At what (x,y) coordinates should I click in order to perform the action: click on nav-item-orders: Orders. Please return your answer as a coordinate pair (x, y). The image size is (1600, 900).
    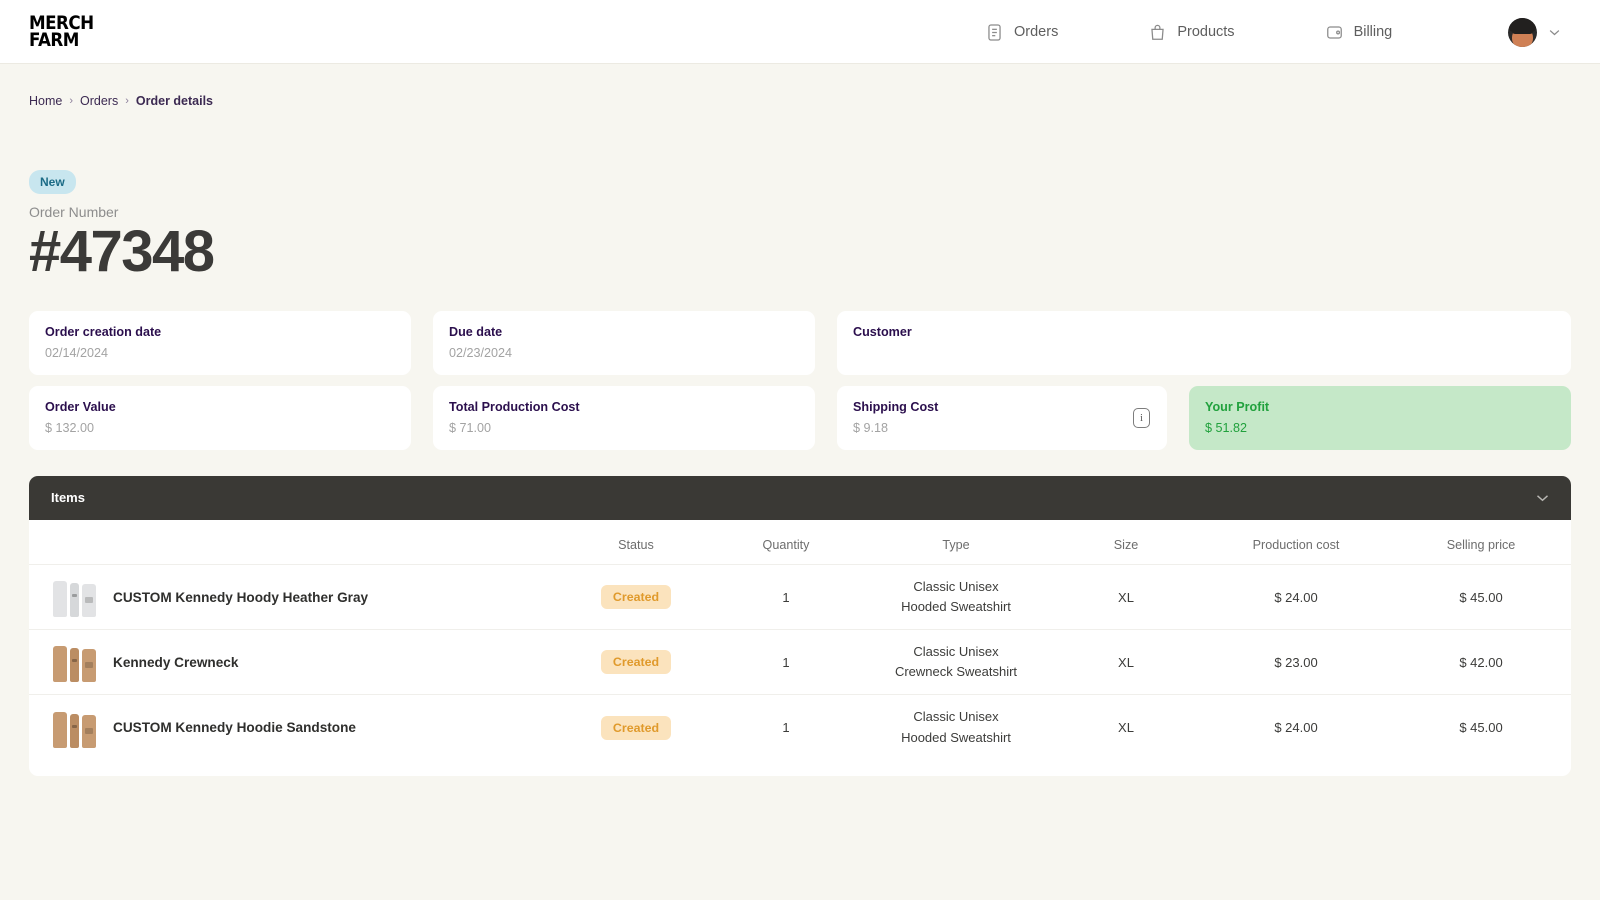
    Looking at the image, I should click on (1021, 32).